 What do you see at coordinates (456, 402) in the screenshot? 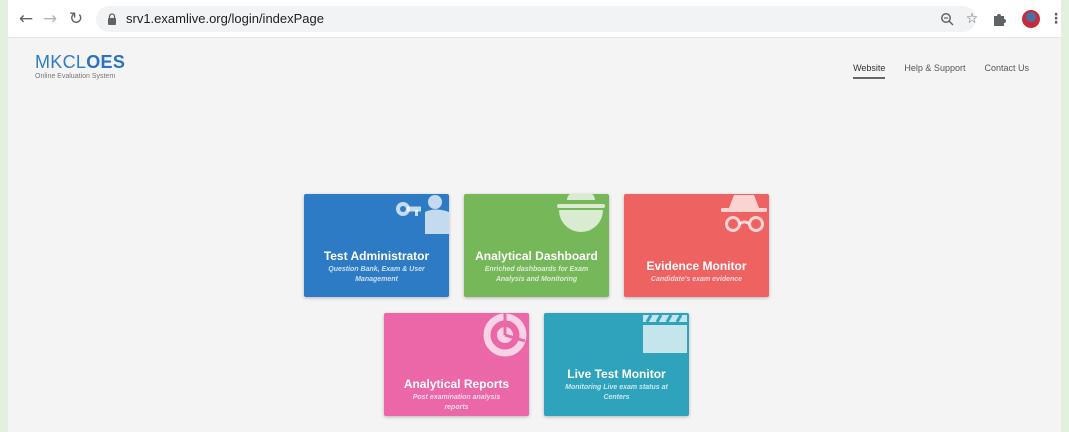
I see `tile-description: Post examination analysis reports` at bounding box center [456, 402].